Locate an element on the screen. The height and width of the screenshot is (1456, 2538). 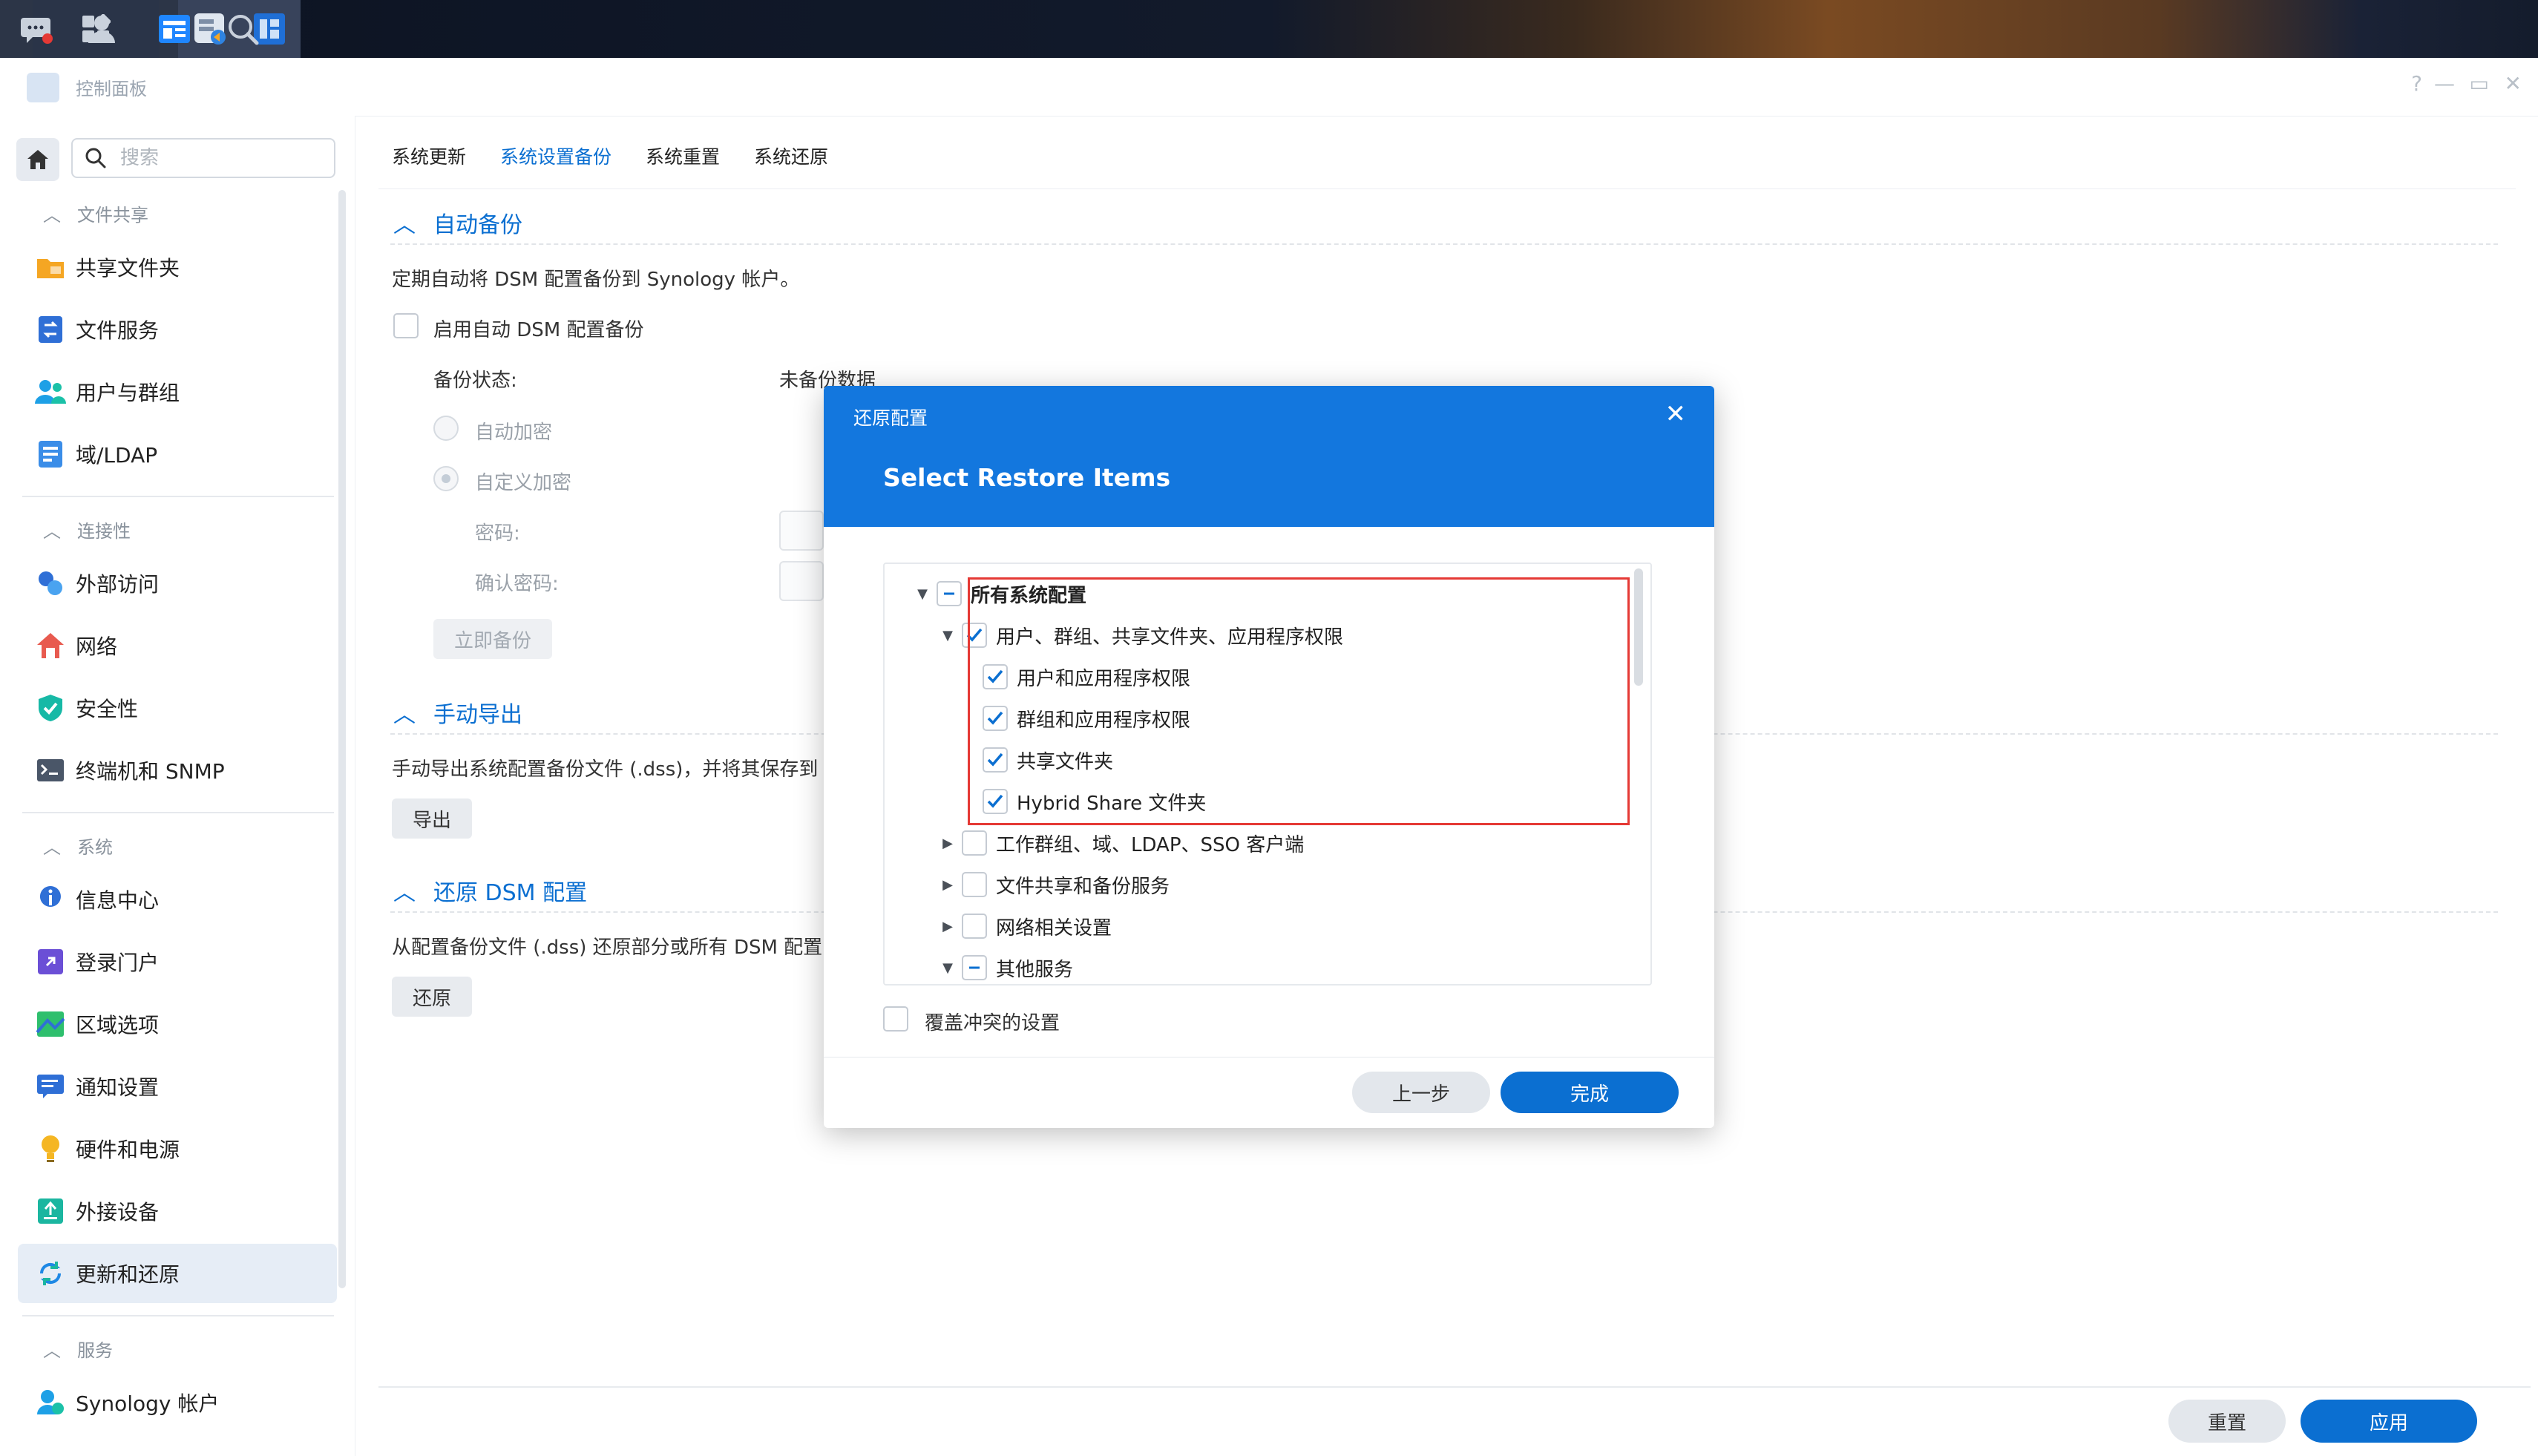
chat-notification-icon is located at coordinates (37, 30).